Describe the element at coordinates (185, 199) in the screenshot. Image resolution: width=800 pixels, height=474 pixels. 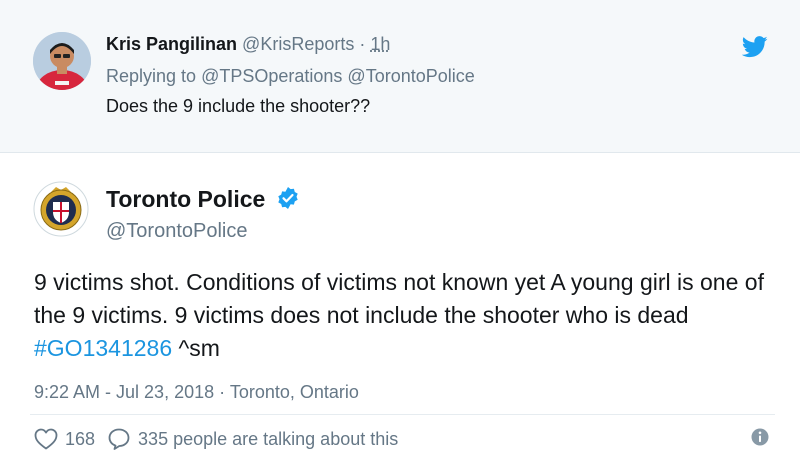
I see `main-author-name: Toronto Police` at that location.